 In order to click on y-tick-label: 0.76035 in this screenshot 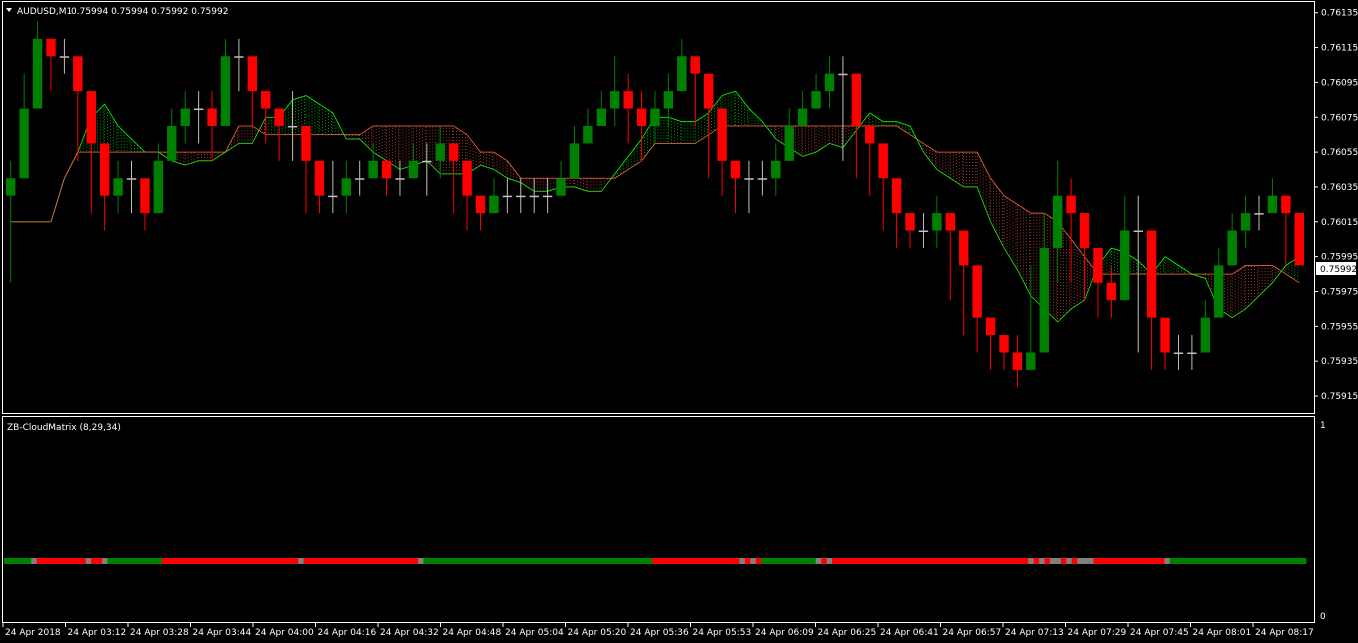, I will do `click(1339, 188)`.